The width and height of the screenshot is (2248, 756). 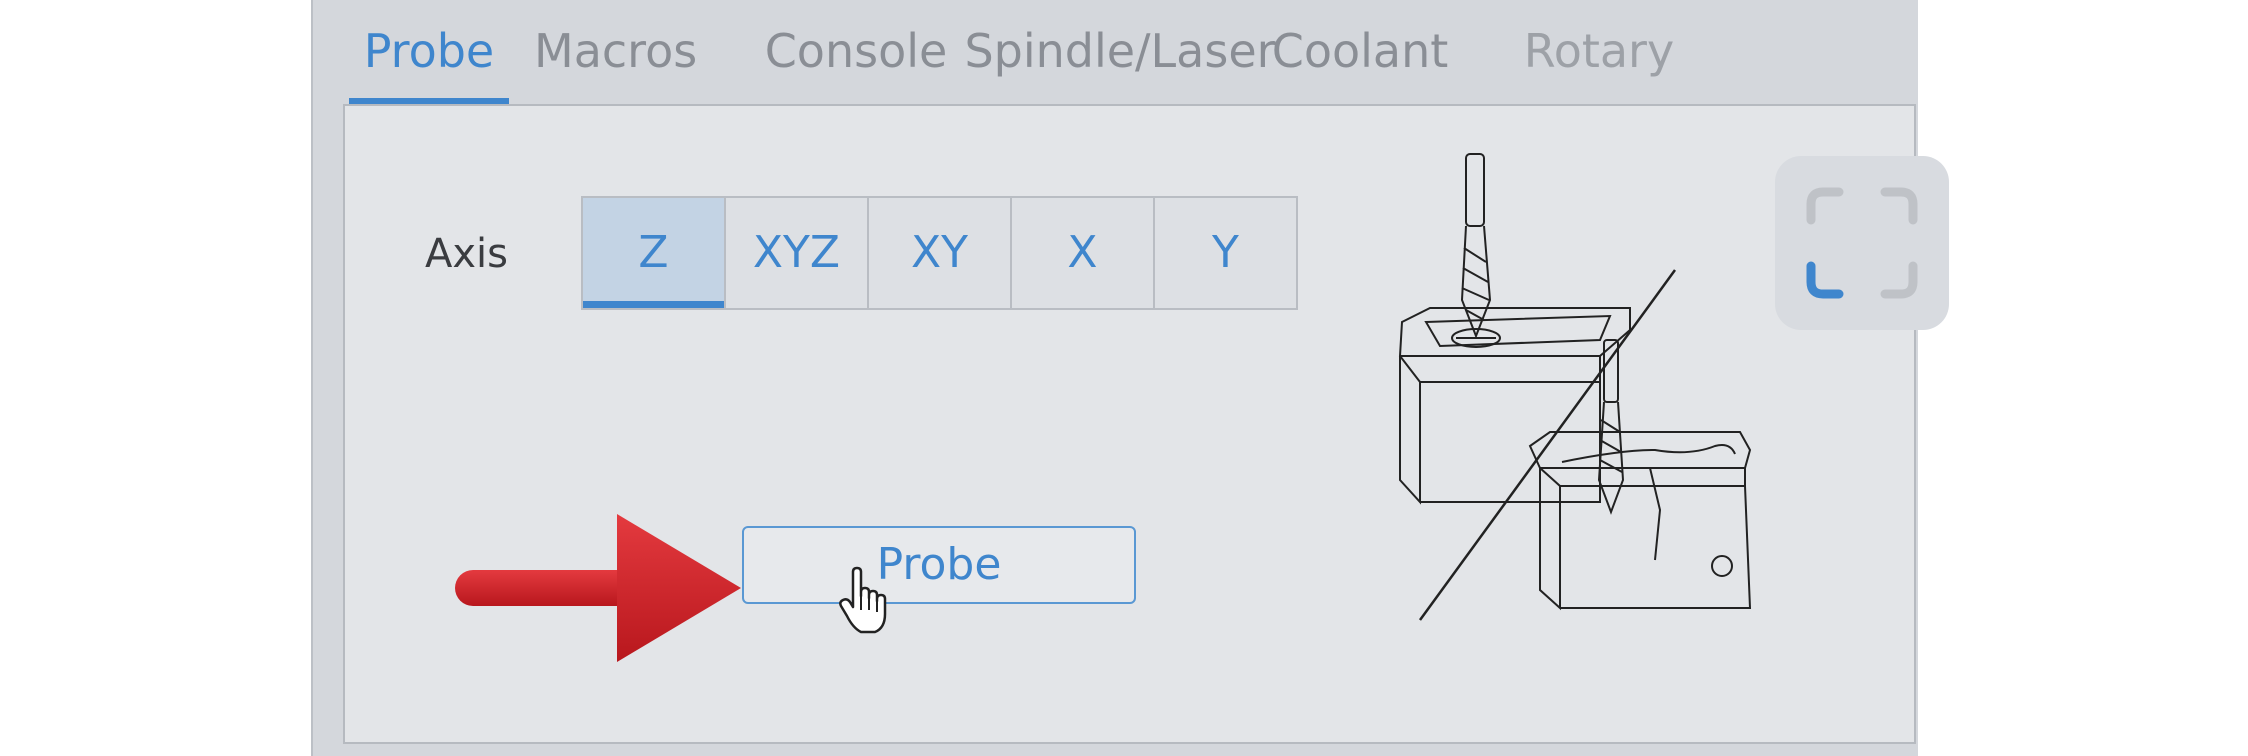 I want to click on probe-button: Probe, so click(x=939, y=565).